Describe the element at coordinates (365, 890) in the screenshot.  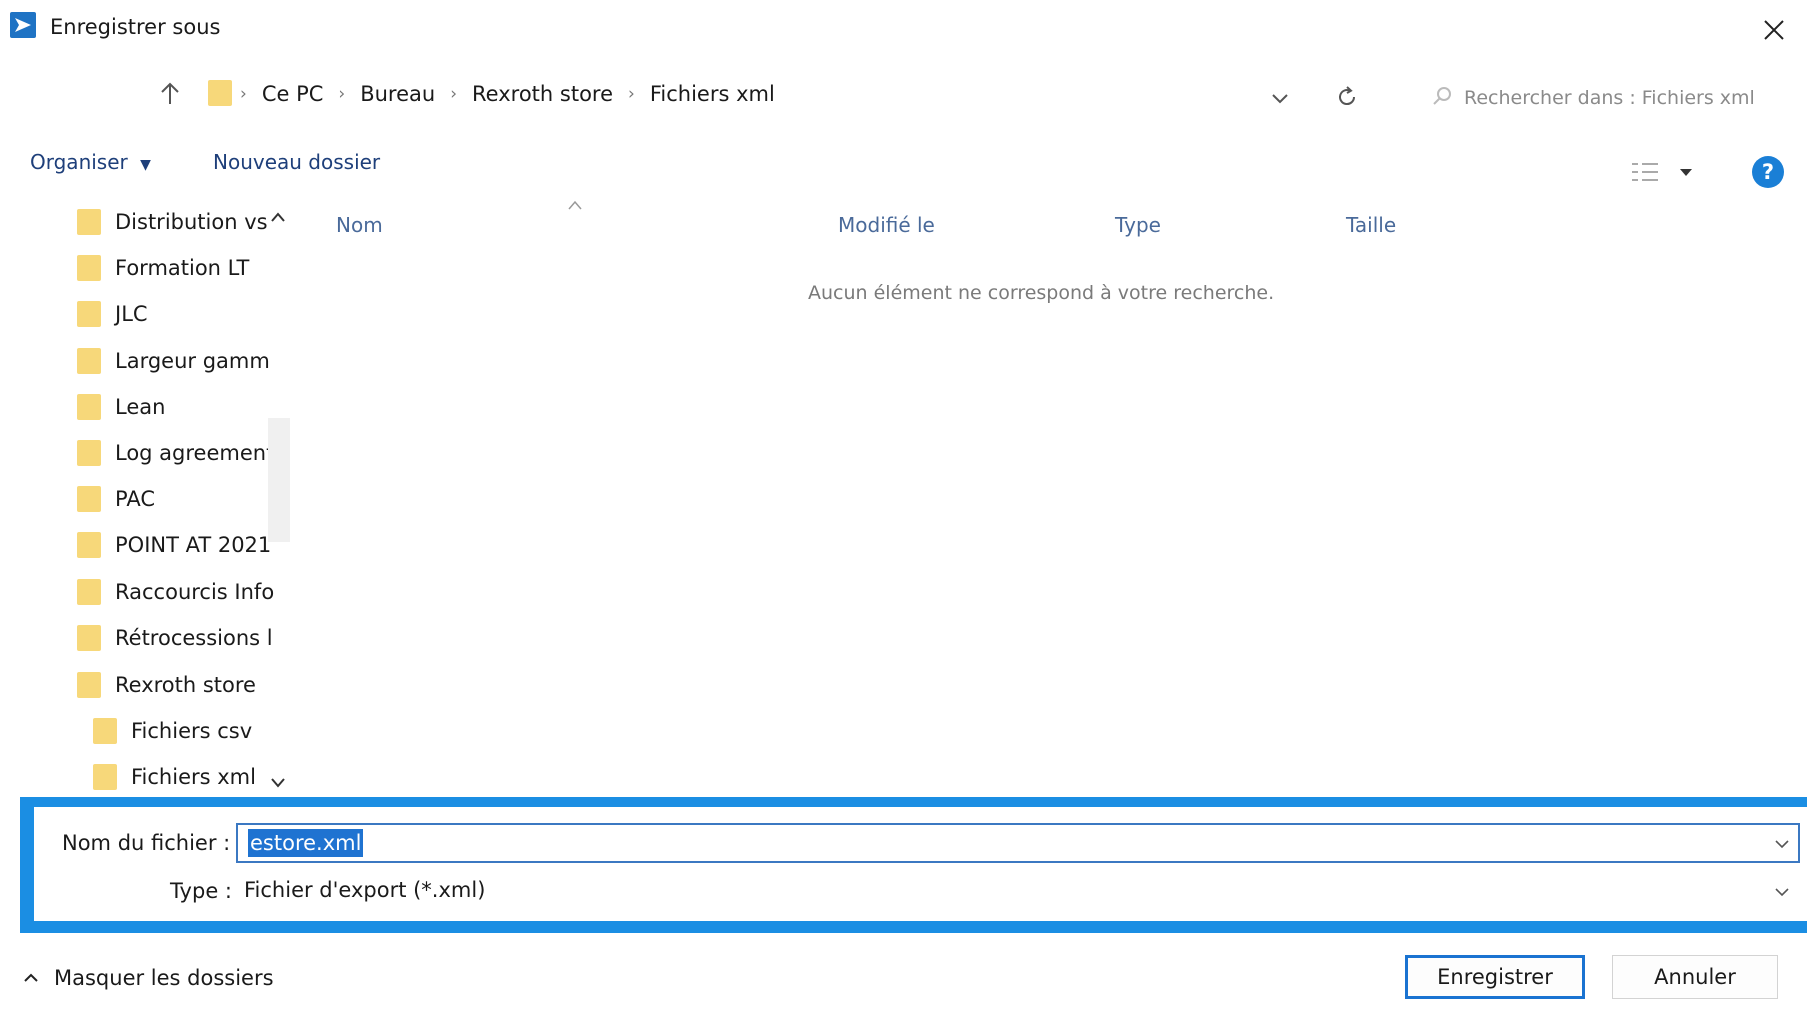
I see `type-select-value: Fichier d'export (*.xml)` at that location.